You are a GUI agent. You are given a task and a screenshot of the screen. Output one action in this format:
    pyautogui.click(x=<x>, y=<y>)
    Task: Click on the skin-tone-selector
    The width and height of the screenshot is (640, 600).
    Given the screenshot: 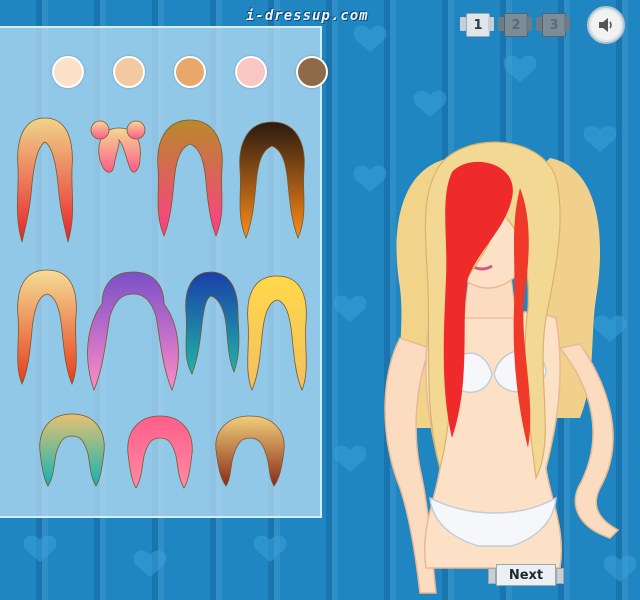 What is the action you would take?
    pyautogui.click(x=190, y=72)
    